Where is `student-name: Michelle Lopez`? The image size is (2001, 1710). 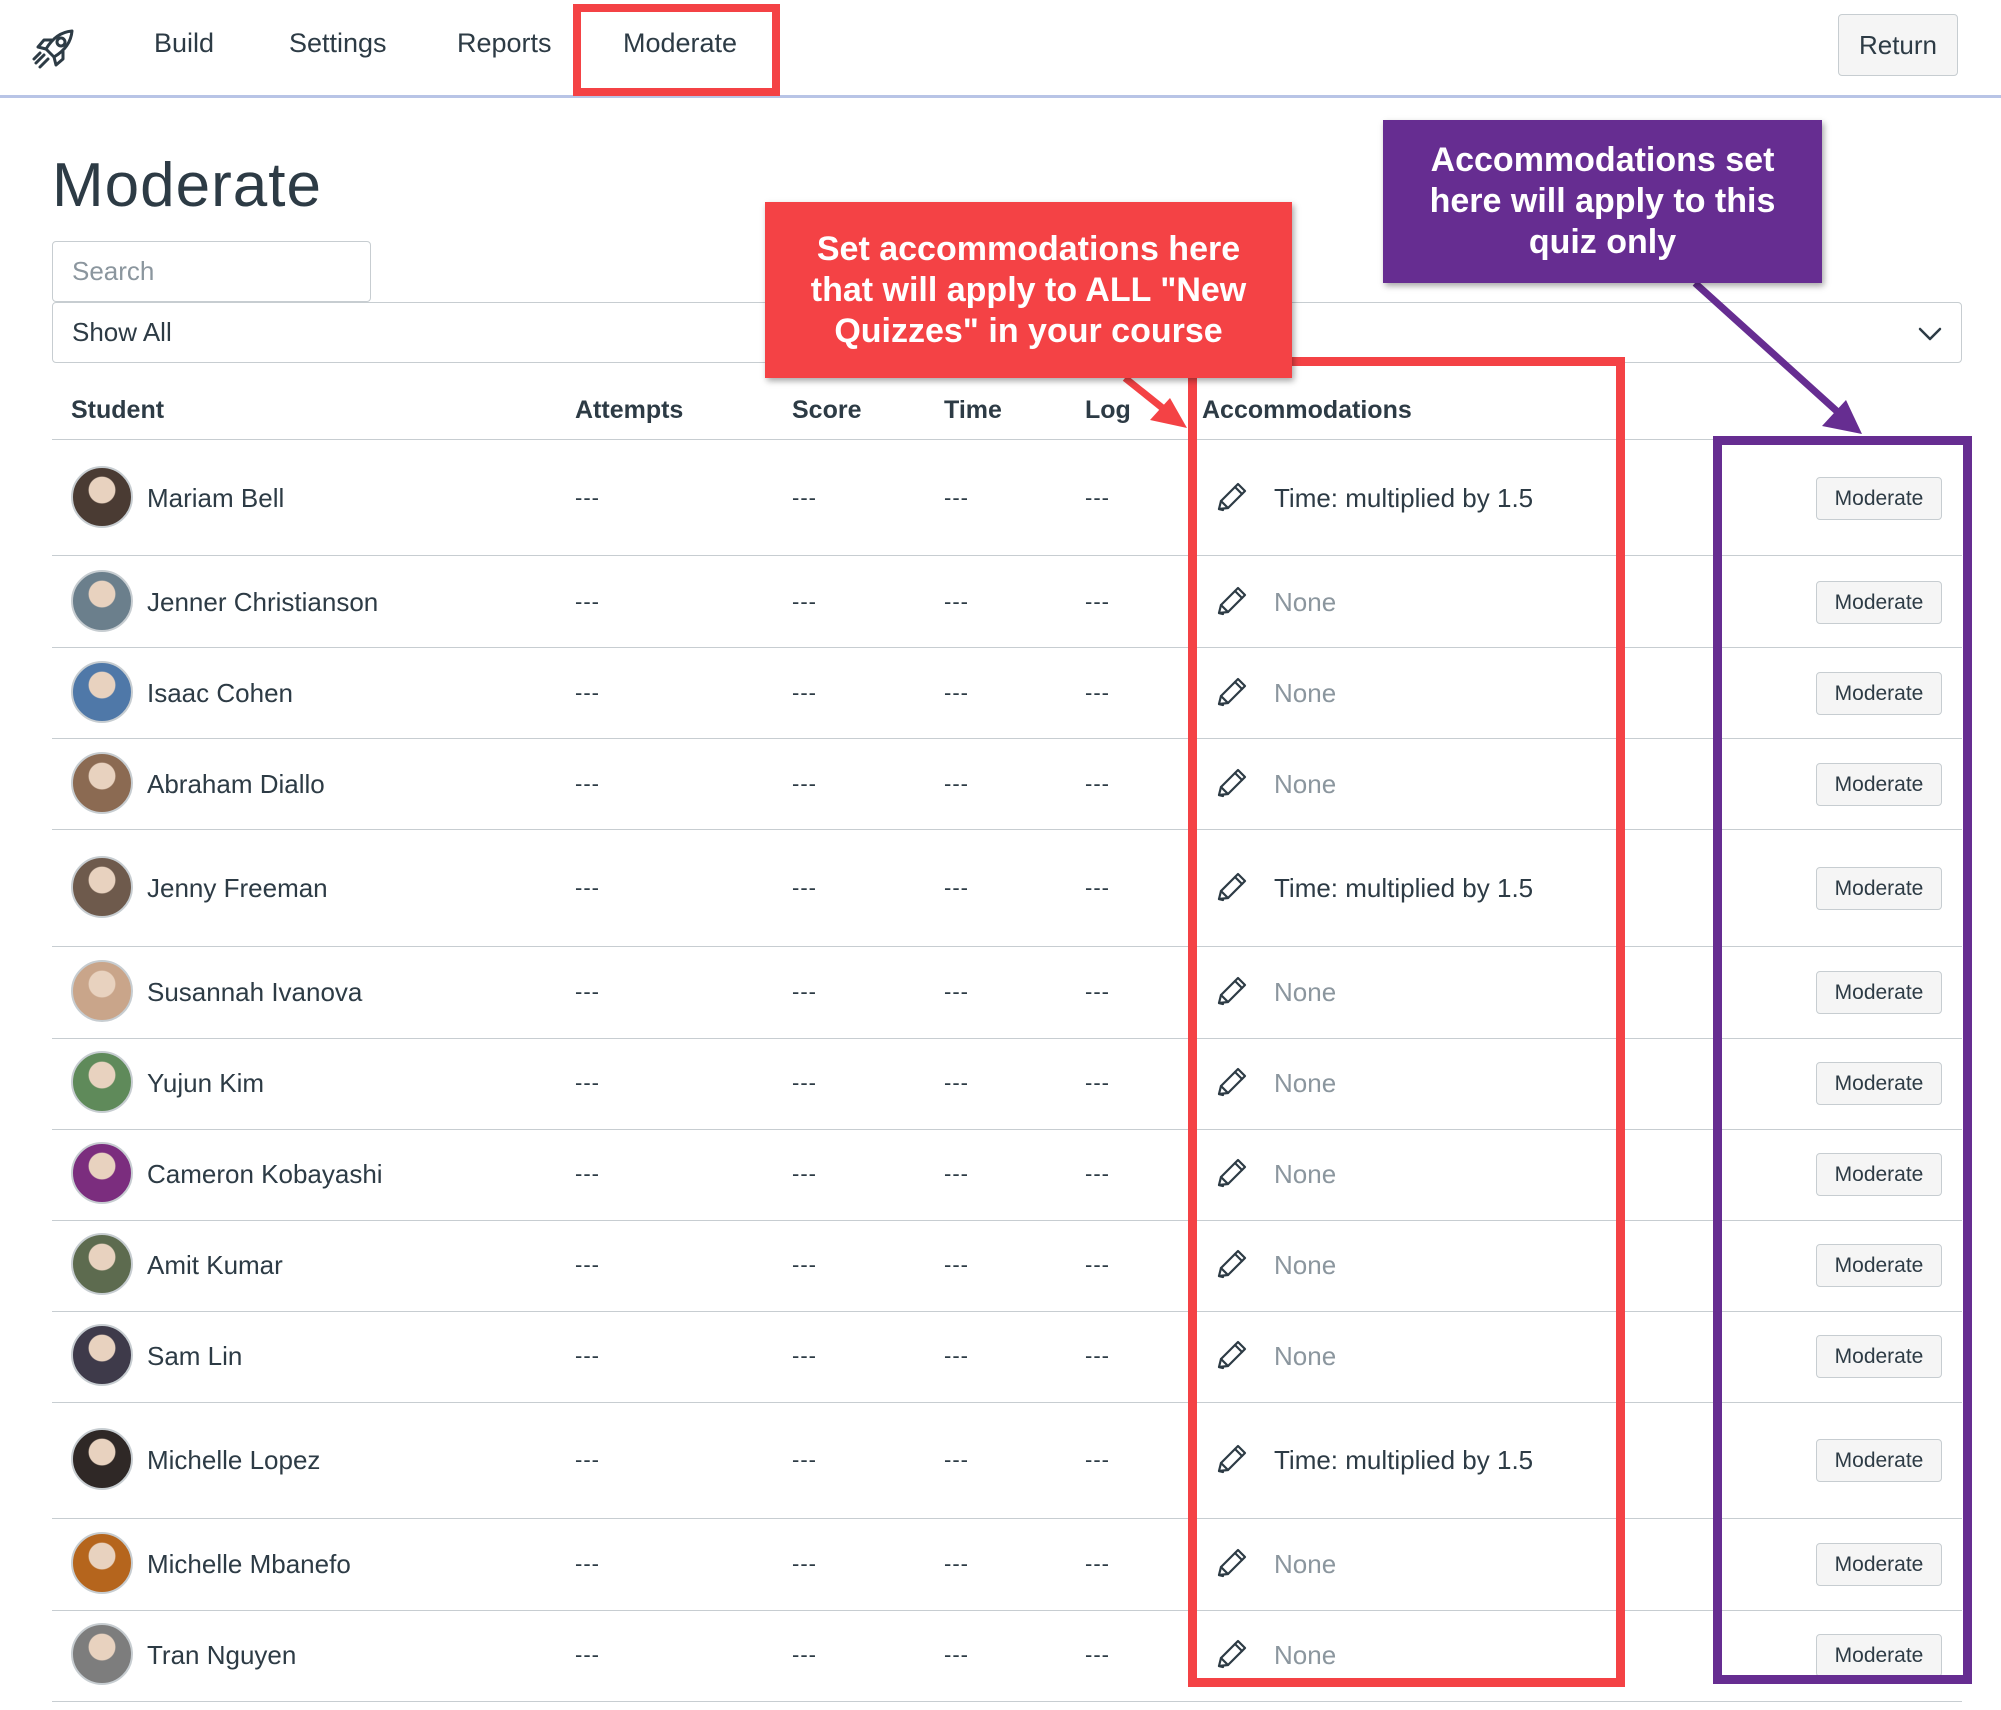
student-name: Michelle Lopez is located at coordinates (234, 1460).